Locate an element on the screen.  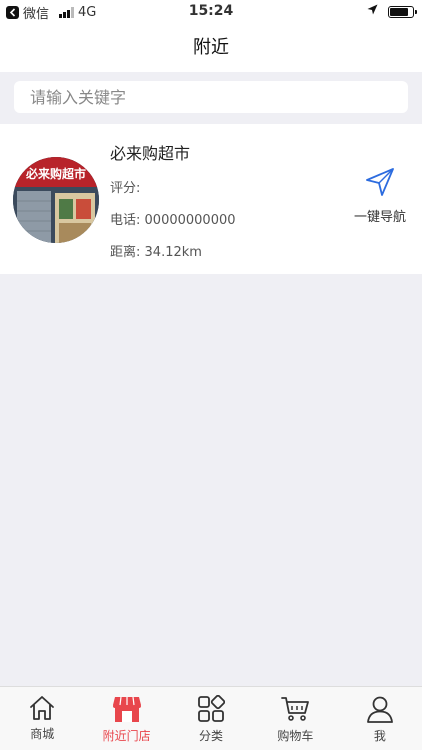
phone-value: 00000000000 is located at coordinates (190, 220).